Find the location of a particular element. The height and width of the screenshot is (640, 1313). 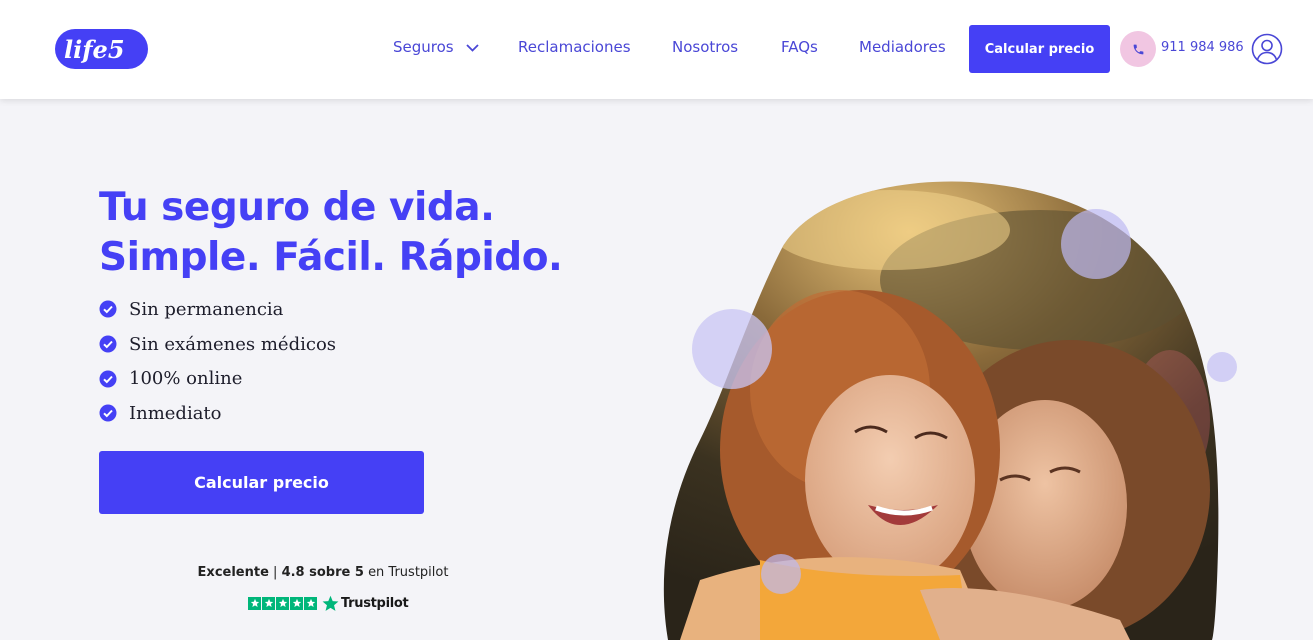

feature-label: Sin exámenes médicos is located at coordinates (233, 344).